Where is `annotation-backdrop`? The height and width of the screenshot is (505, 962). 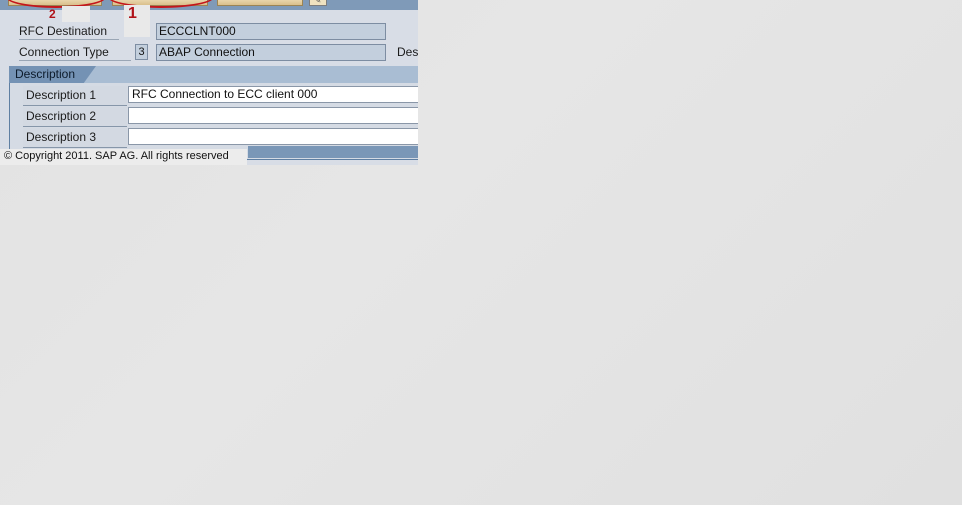 annotation-backdrop is located at coordinates (76, 14).